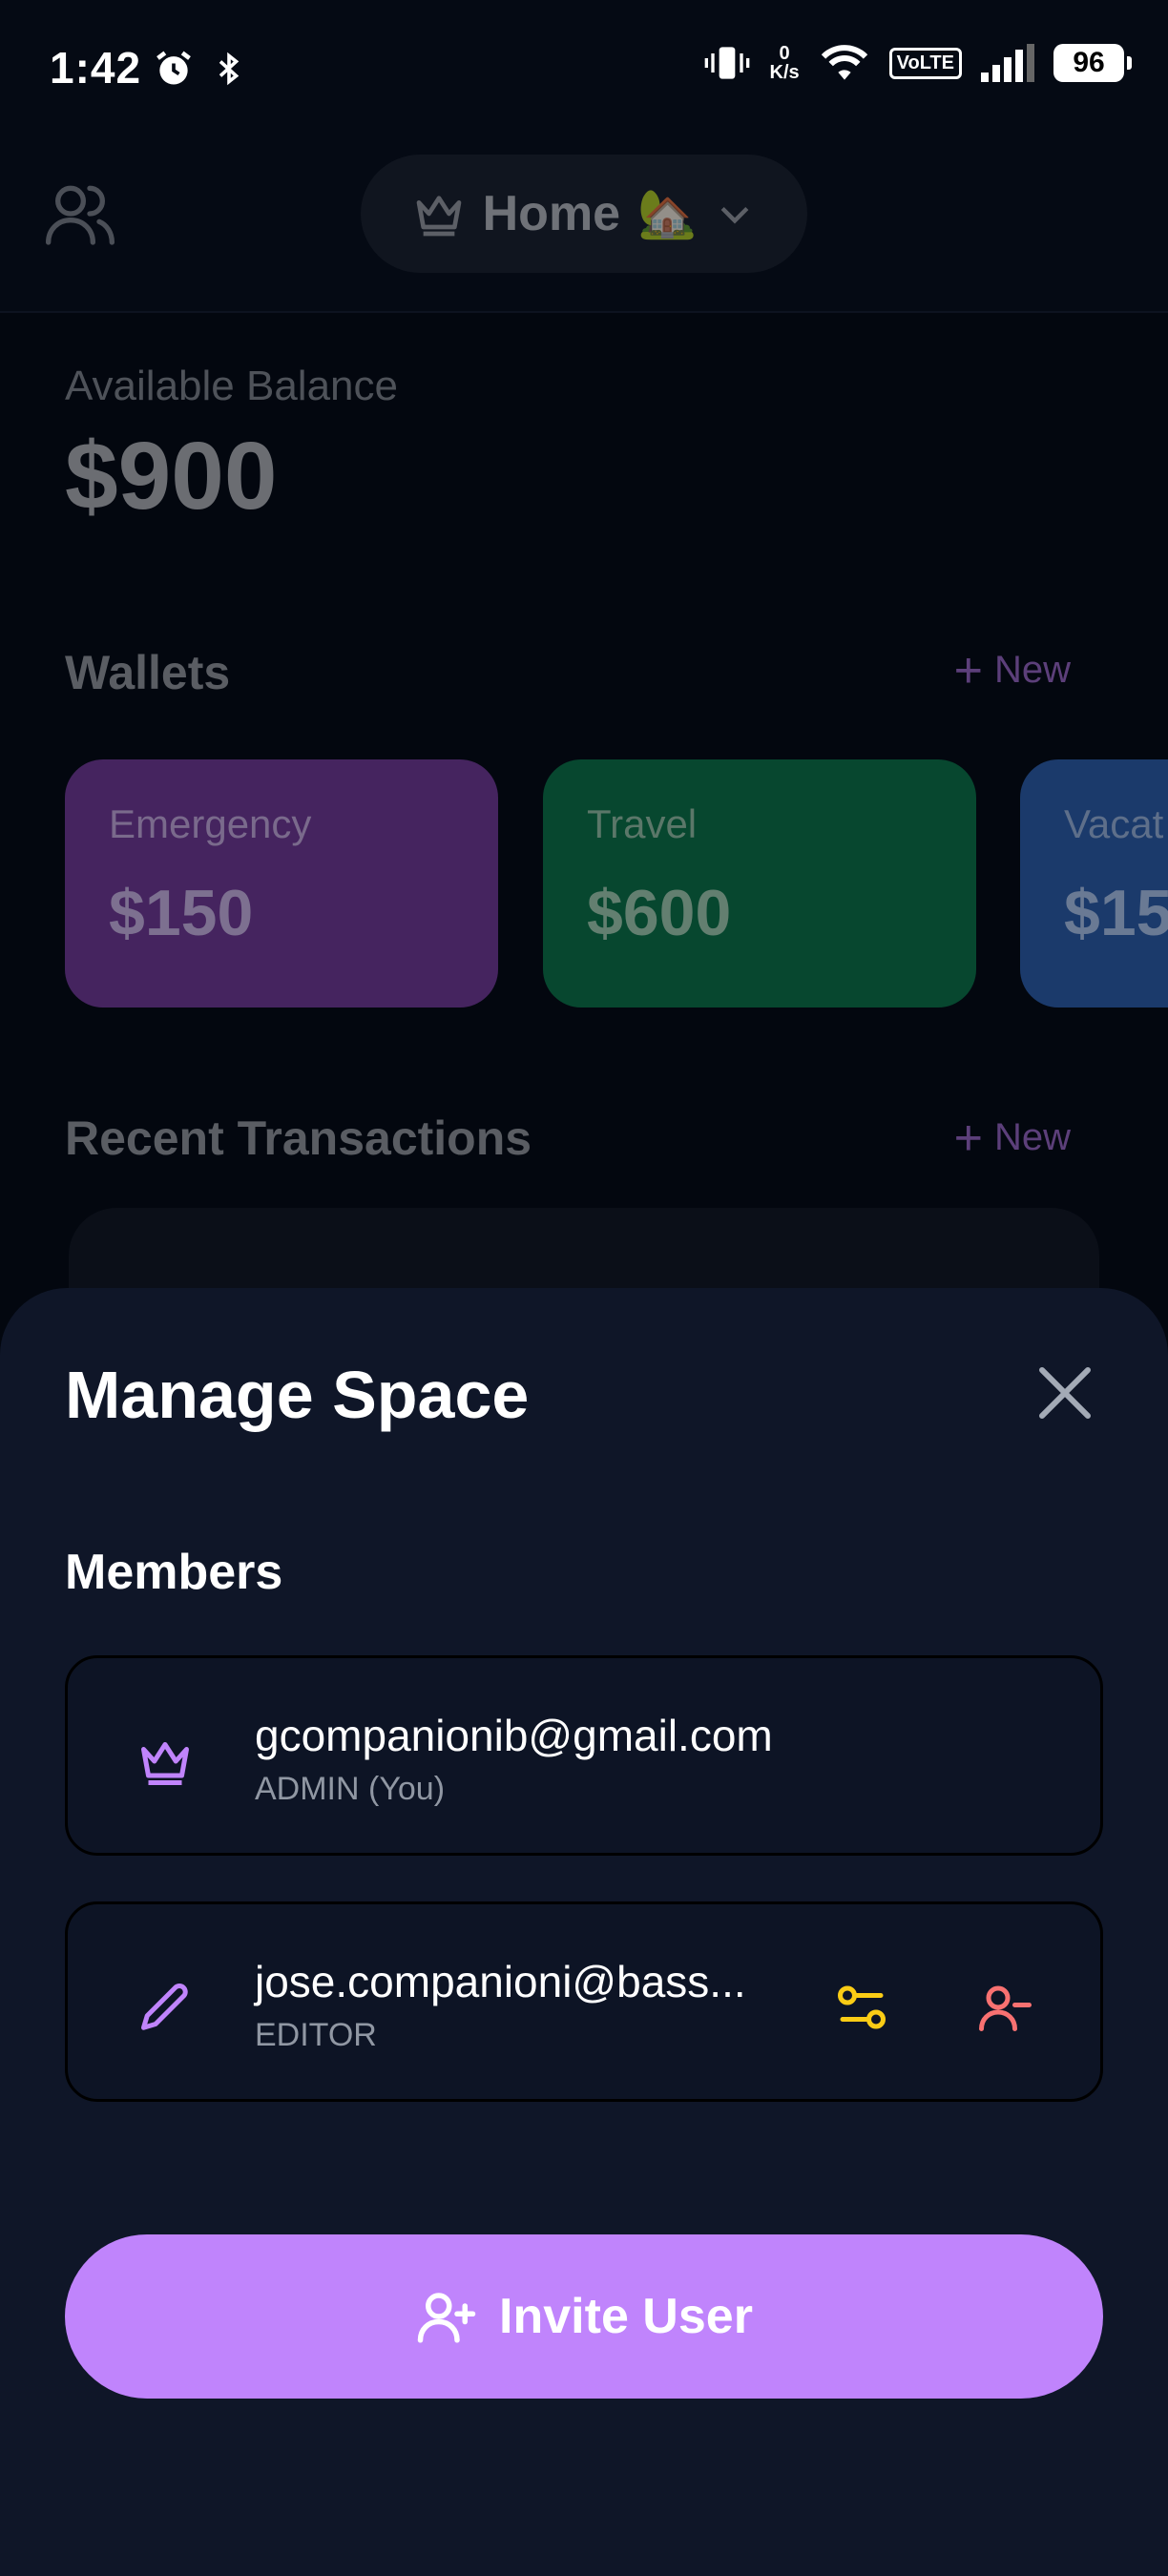 The image size is (1168, 2576). I want to click on alarm-icon, so click(173, 68).